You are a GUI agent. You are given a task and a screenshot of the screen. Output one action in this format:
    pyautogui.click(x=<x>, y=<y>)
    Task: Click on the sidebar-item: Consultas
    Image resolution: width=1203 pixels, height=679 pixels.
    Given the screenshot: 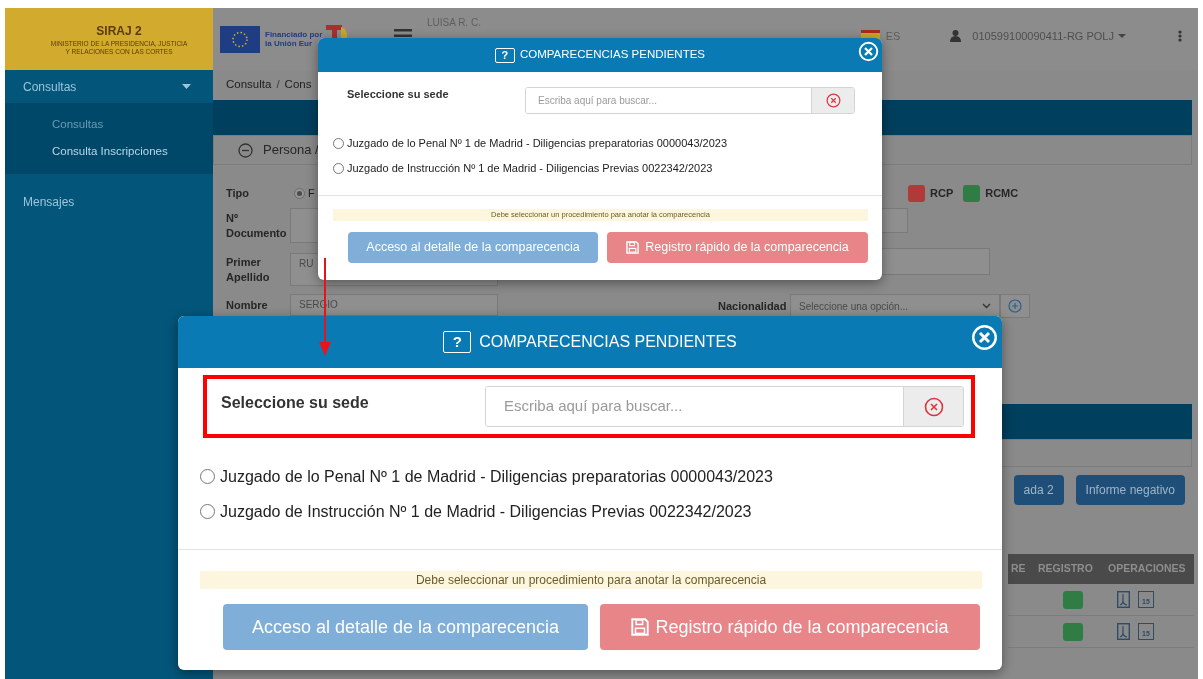 What is the action you would take?
    pyautogui.click(x=109, y=86)
    